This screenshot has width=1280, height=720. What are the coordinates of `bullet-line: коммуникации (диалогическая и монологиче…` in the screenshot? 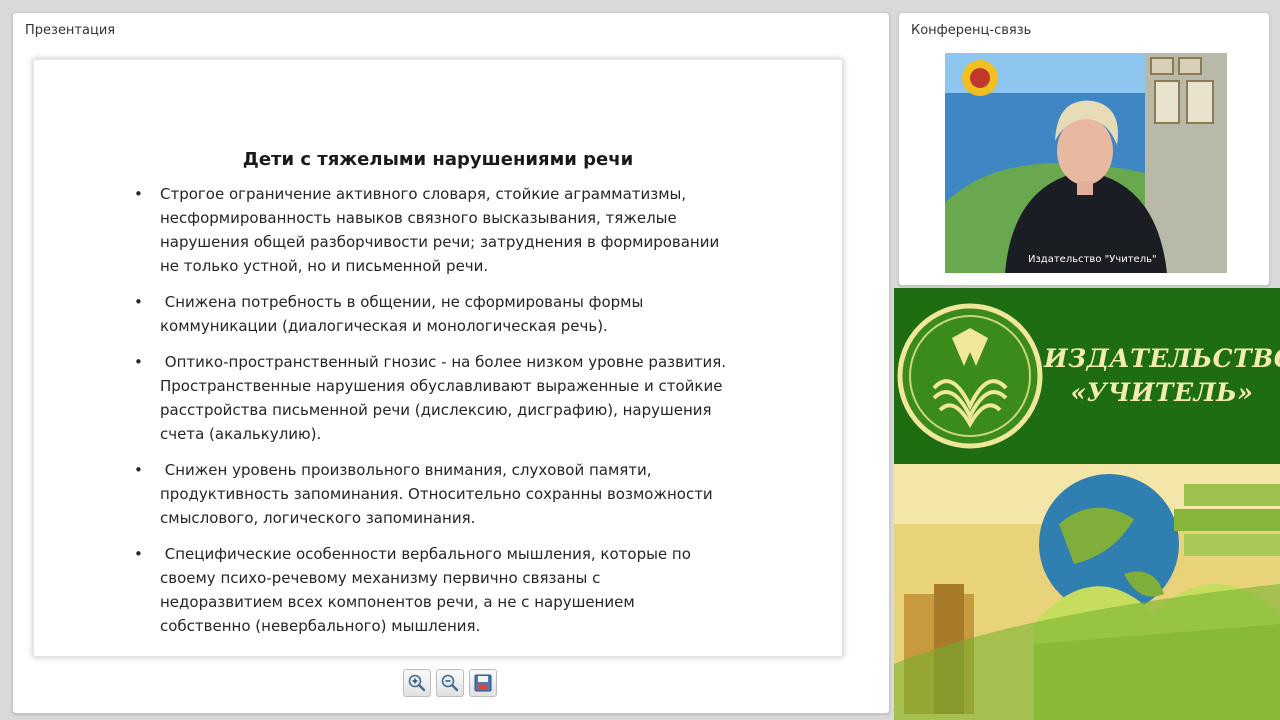 It's located at (384, 326).